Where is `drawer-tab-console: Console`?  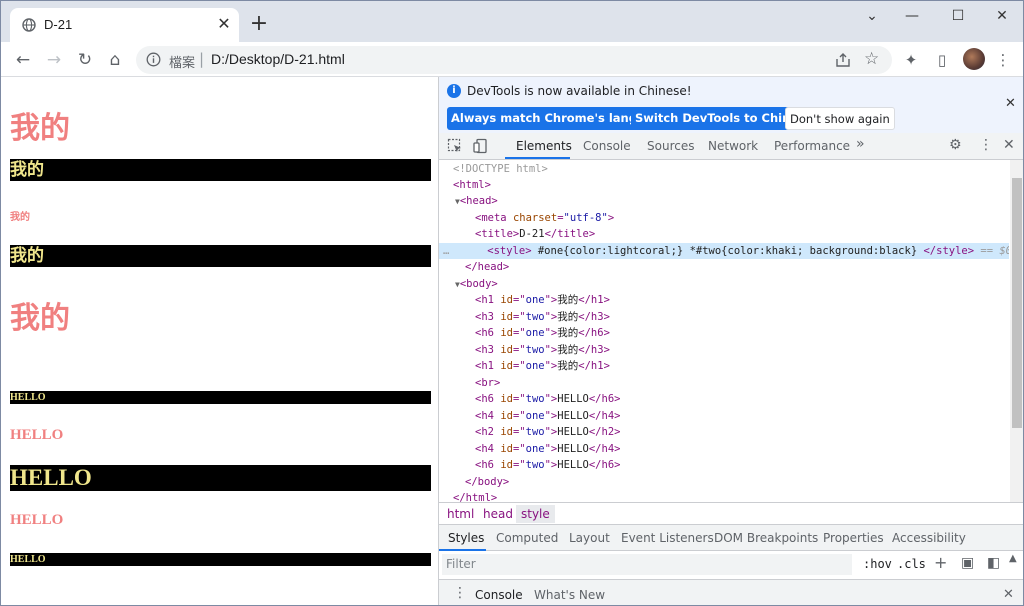
drawer-tab-console: Console is located at coordinates (499, 595).